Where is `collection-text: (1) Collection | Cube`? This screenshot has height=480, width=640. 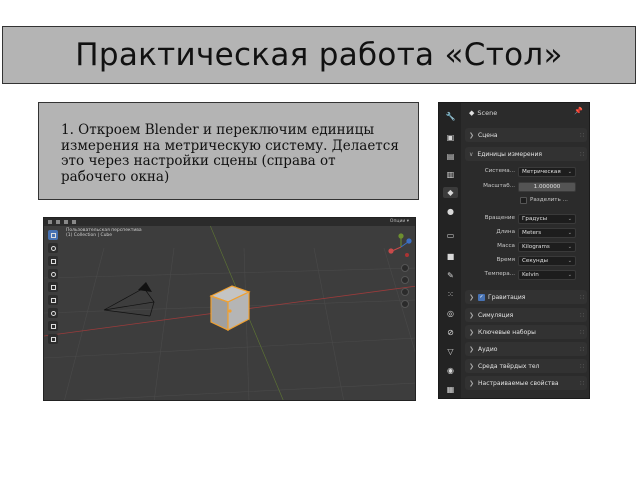
collection-text: (1) Collection | Cube is located at coordinates (89, 235).